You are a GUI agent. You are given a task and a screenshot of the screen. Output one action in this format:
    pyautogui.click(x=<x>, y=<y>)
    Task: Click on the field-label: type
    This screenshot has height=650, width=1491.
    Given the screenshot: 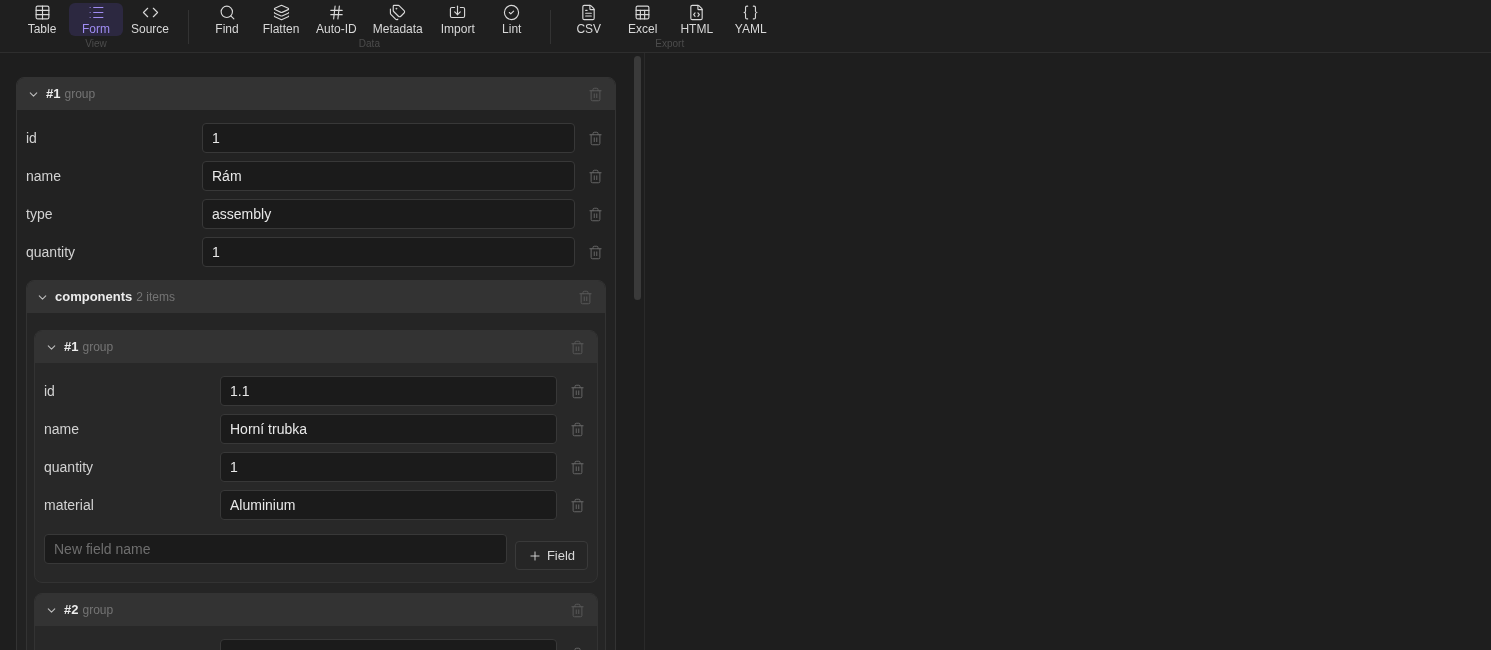 What is the action you would take?
    pyautogui.click(x=39, y=214)
    